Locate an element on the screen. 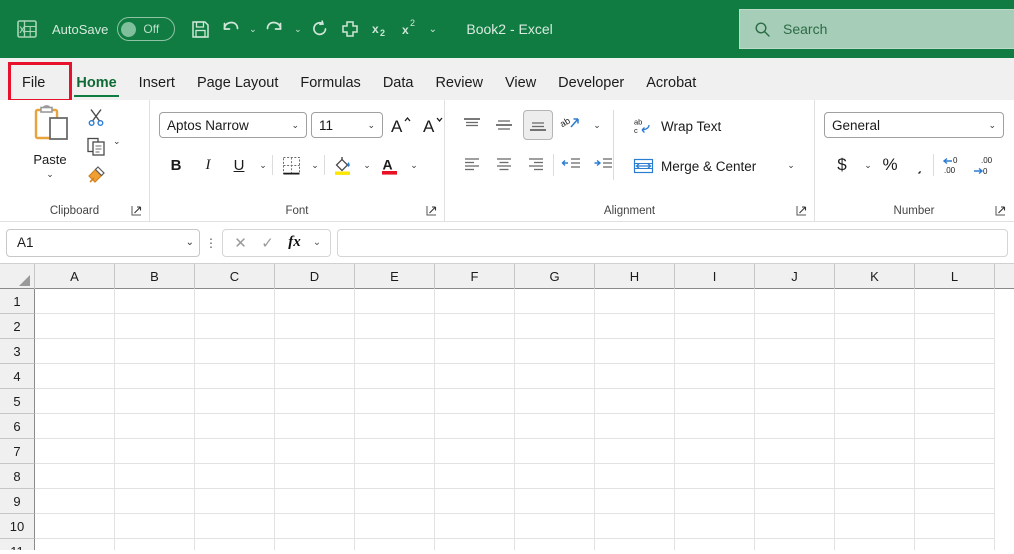 The width and height of the screenshot is (1014, 554). name-box-caret-icon: ⌄ is located at coordinates (190, 242).